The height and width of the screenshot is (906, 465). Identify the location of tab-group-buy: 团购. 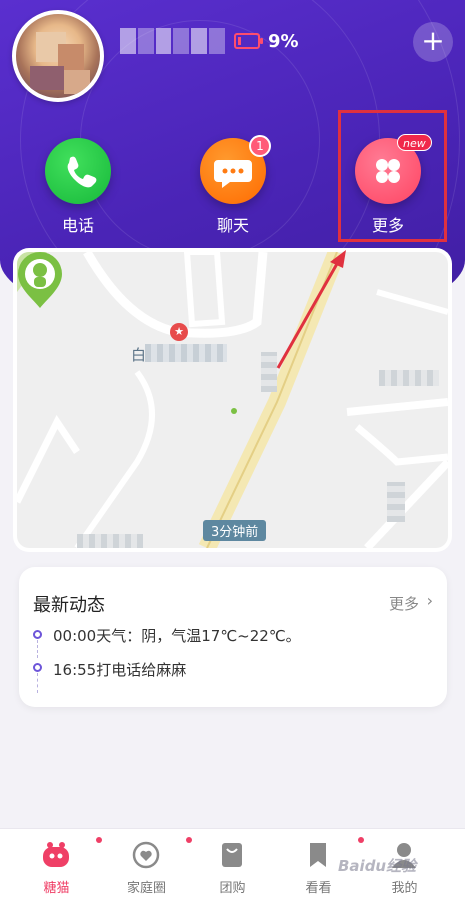
(232, 867).